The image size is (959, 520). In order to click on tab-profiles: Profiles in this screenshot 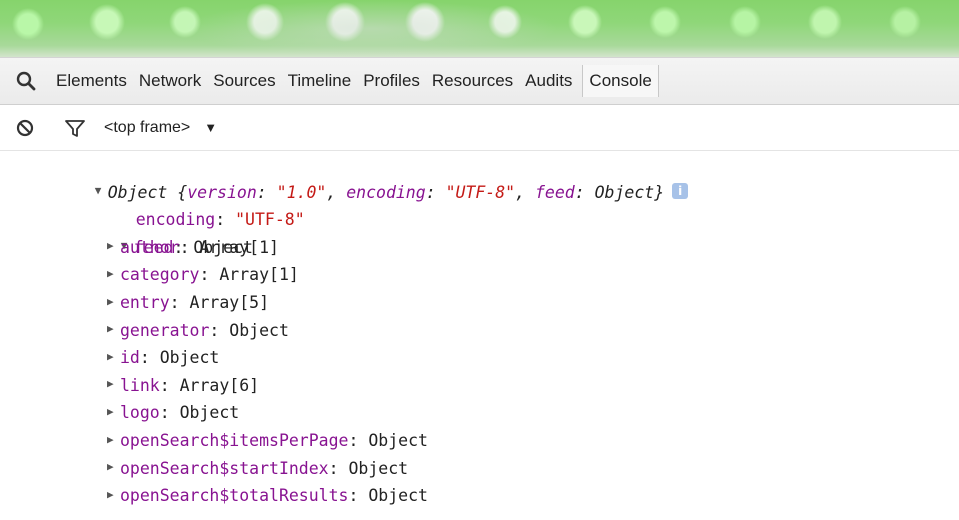, I will do `click(391, 81)`.